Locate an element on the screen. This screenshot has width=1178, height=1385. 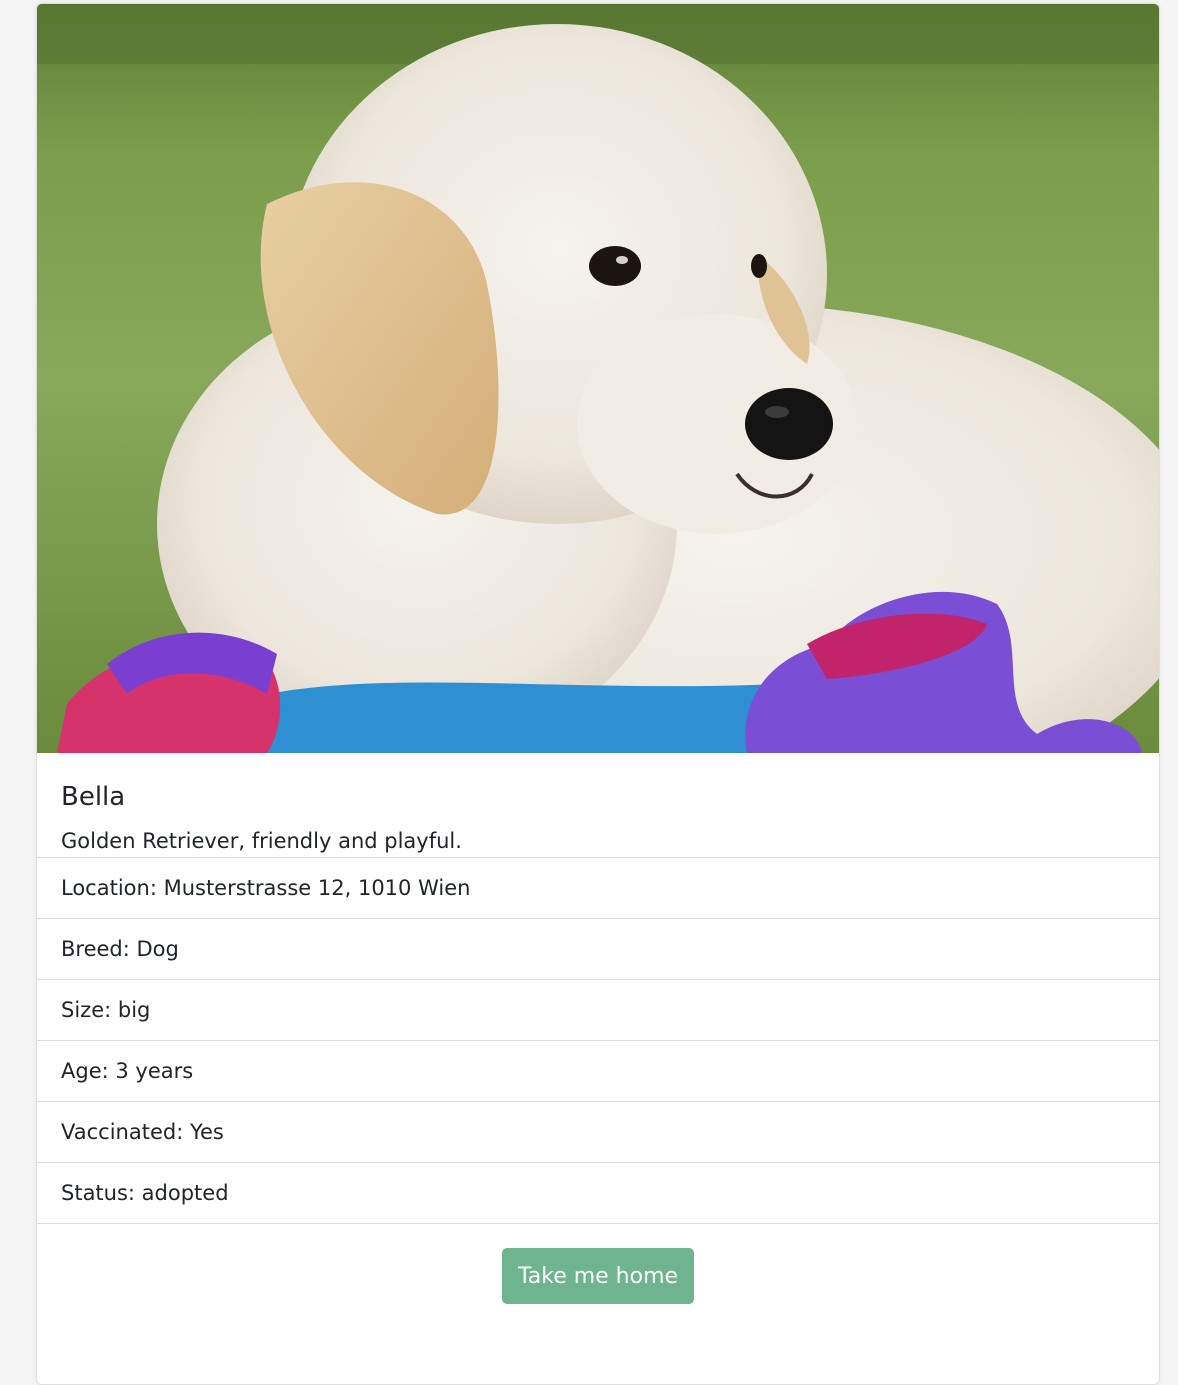
detail-size: Size: big is located at coordinates (598, 1010).